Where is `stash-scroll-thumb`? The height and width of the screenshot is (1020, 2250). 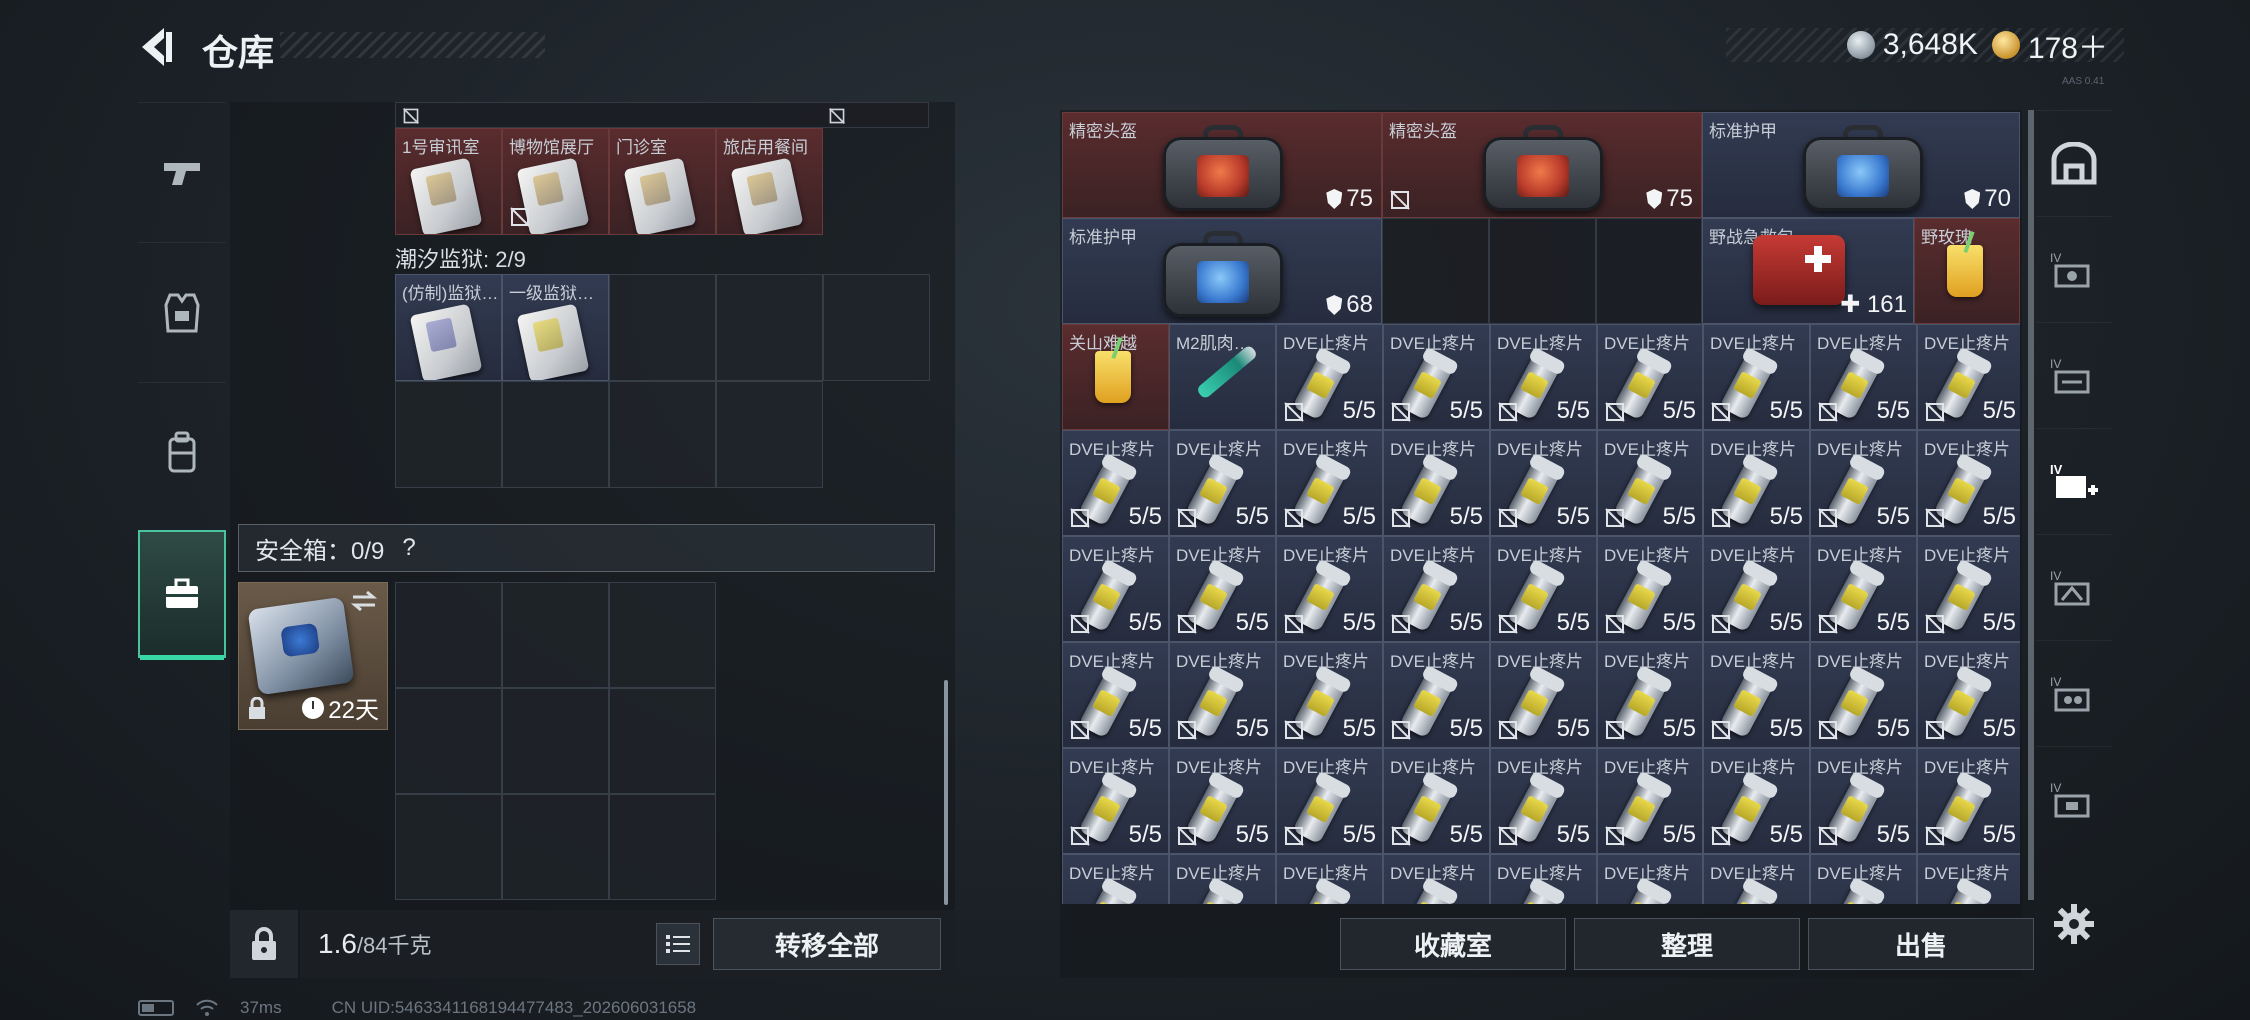 stash-scroll-thumb is located at coordinates (2031, 505).